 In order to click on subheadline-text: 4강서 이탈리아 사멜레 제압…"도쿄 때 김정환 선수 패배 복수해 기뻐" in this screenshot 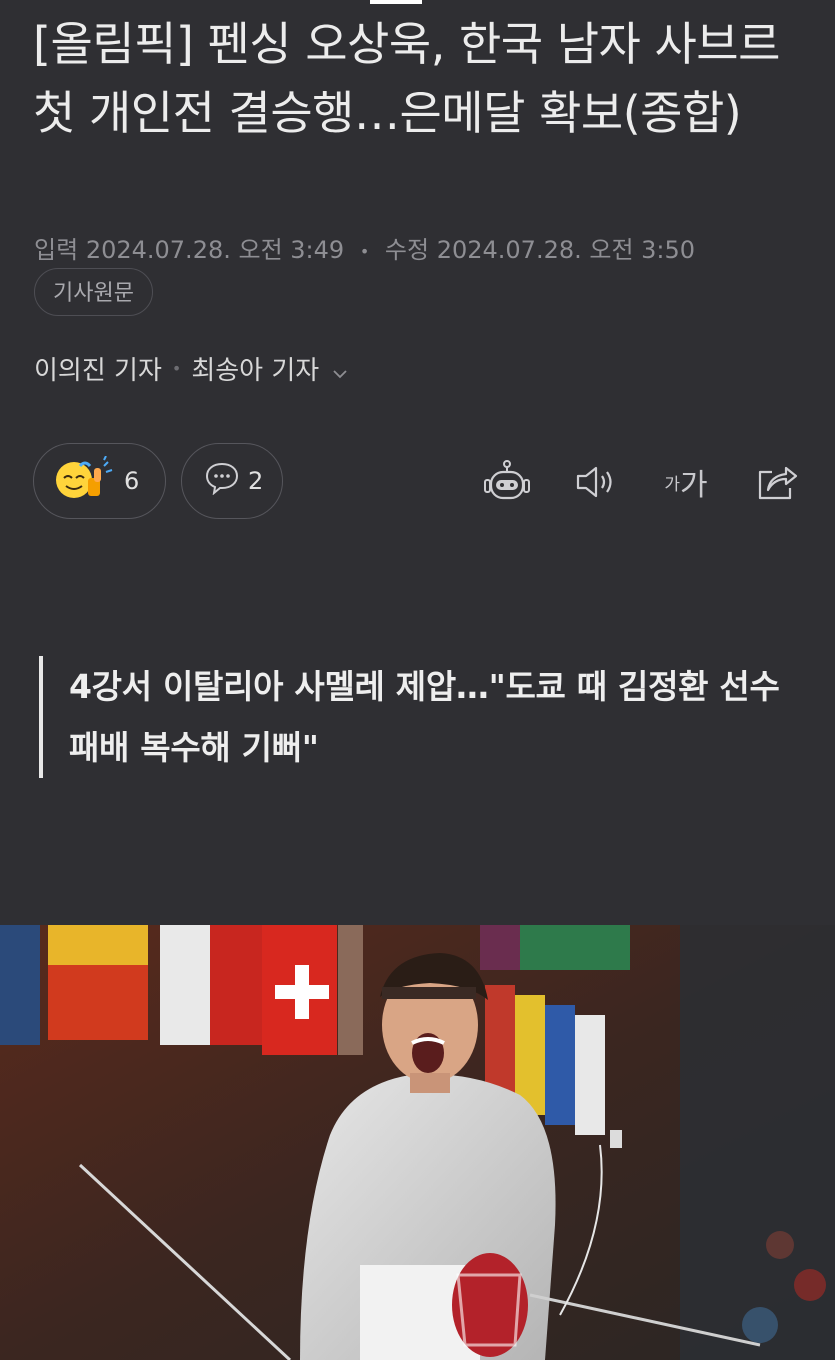, I will do `click(424, 717)`.